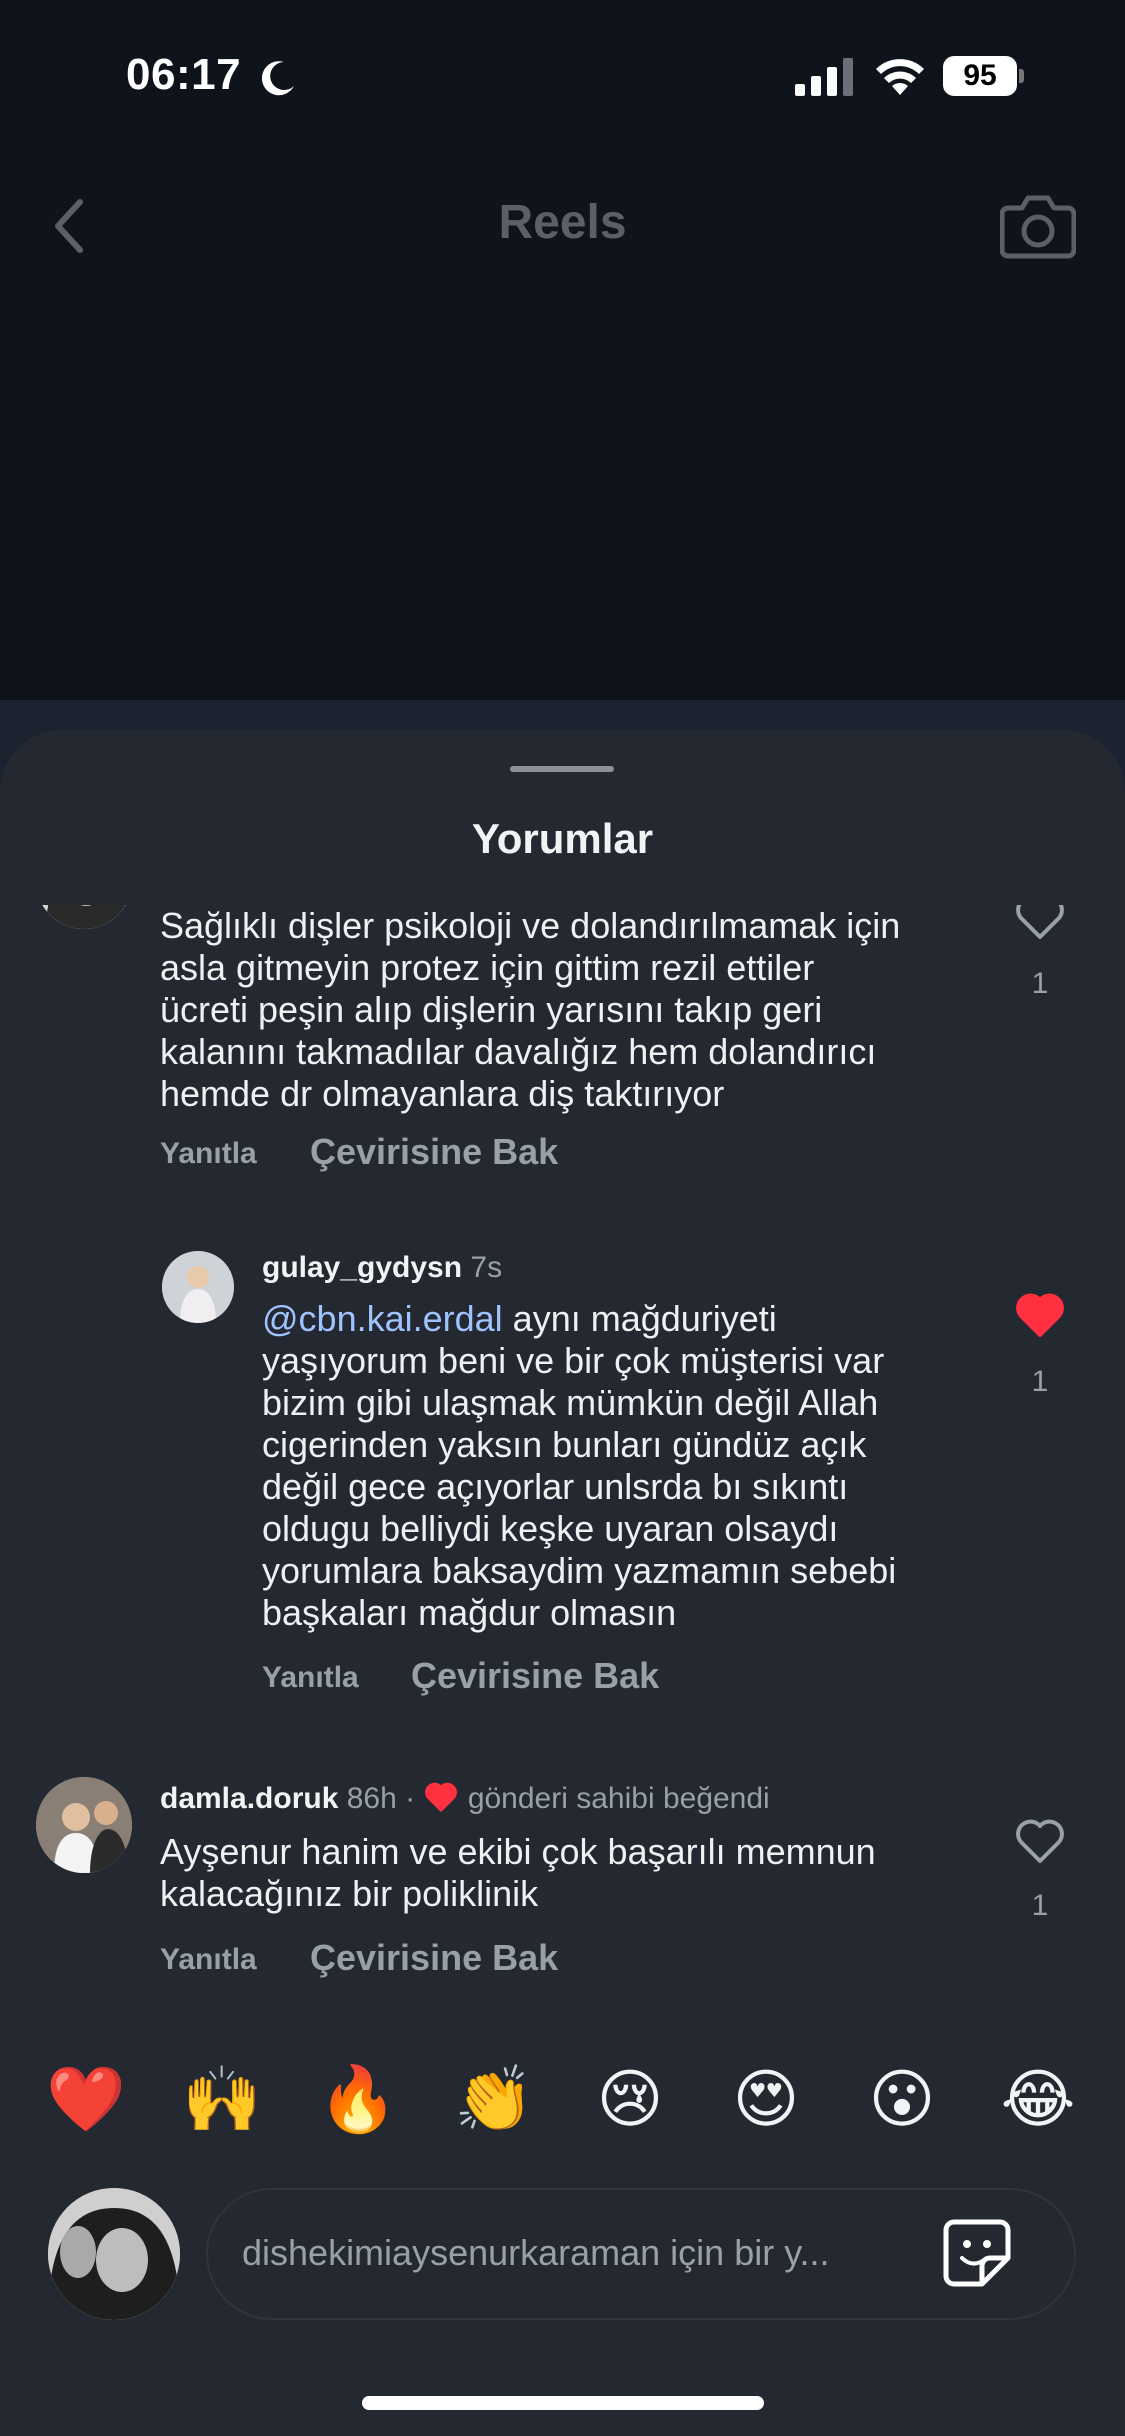  What do you see at coordinates (371, 1798) in the screenshot?
I see `comment-time: 86h` at bounding box center [371, 1798].